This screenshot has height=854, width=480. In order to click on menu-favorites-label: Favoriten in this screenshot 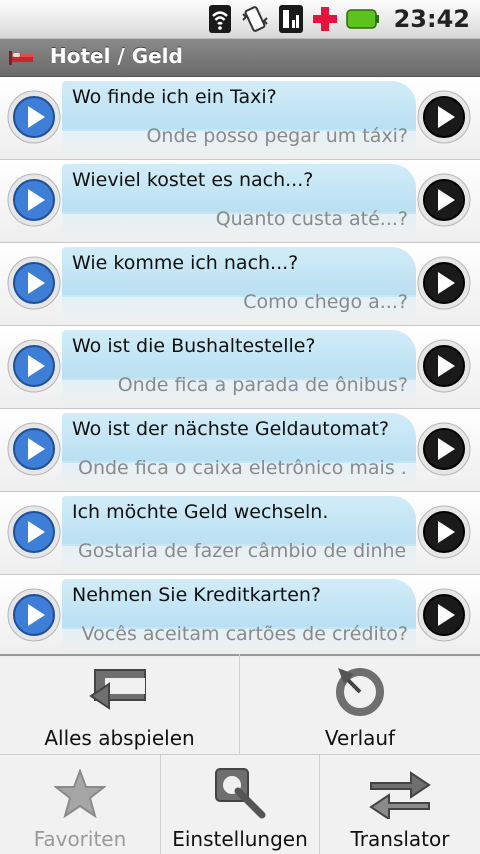, I will do `click(80, 839)`.